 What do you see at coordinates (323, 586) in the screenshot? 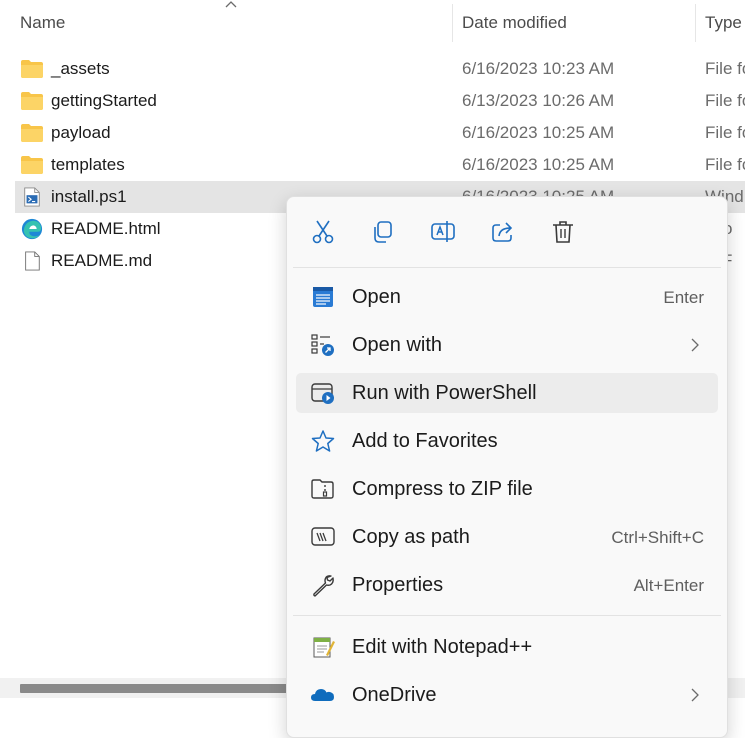
I see `wrench-icon` at bounding box center [323, 586].